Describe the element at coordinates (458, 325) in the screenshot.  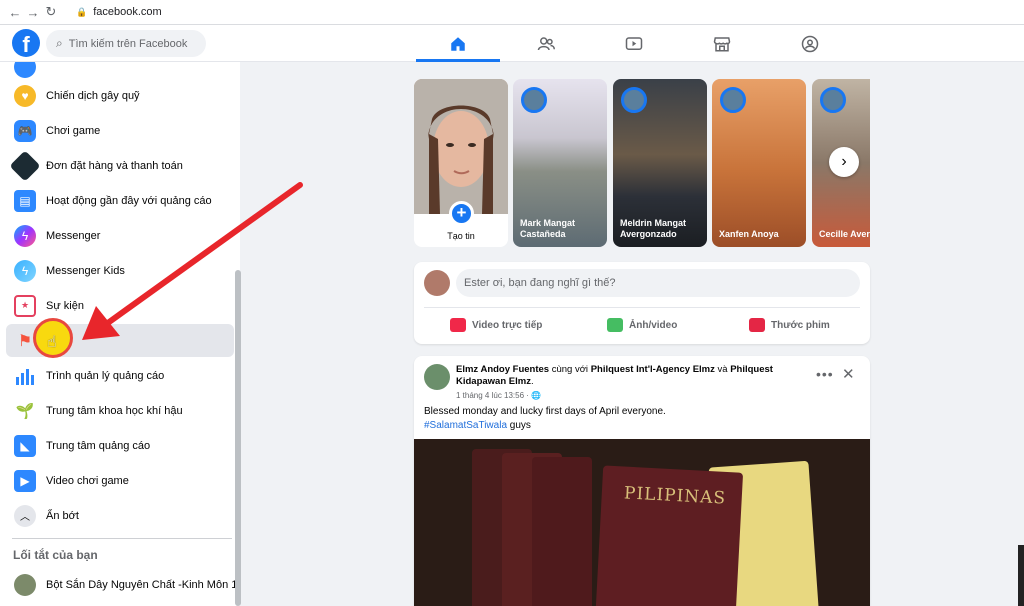
I see `live-video-icon` at that location.